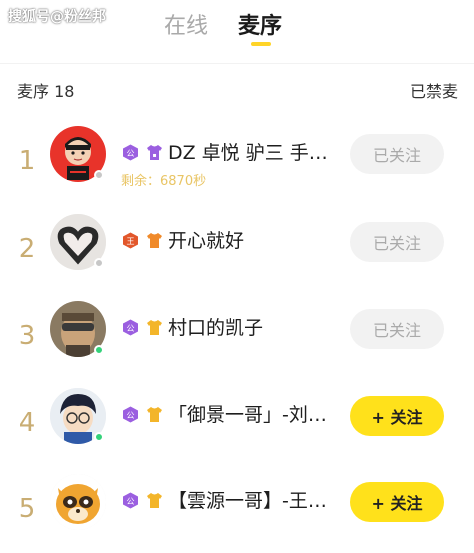 The image size is (474, 553). I want to click on queue-row-4: 4 公 「御景一哥」-刘… + 关注, so click(237, 424).